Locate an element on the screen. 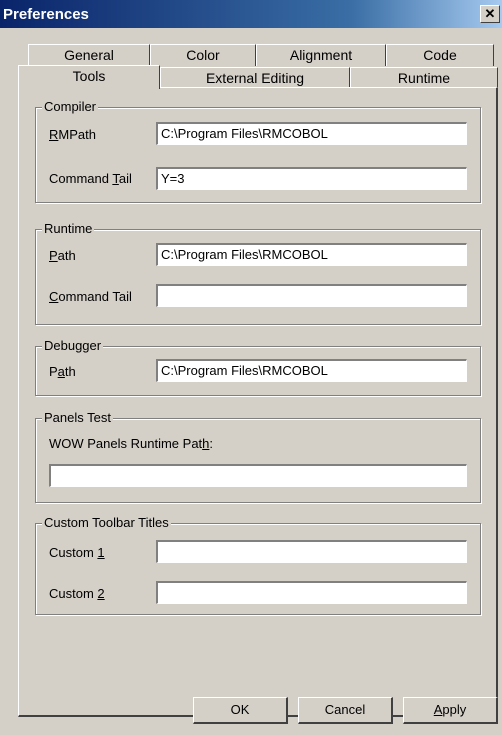 This screenshot has width=502, height=735. custom-1-label: Custom 1 is located at coordinates (77, 552).